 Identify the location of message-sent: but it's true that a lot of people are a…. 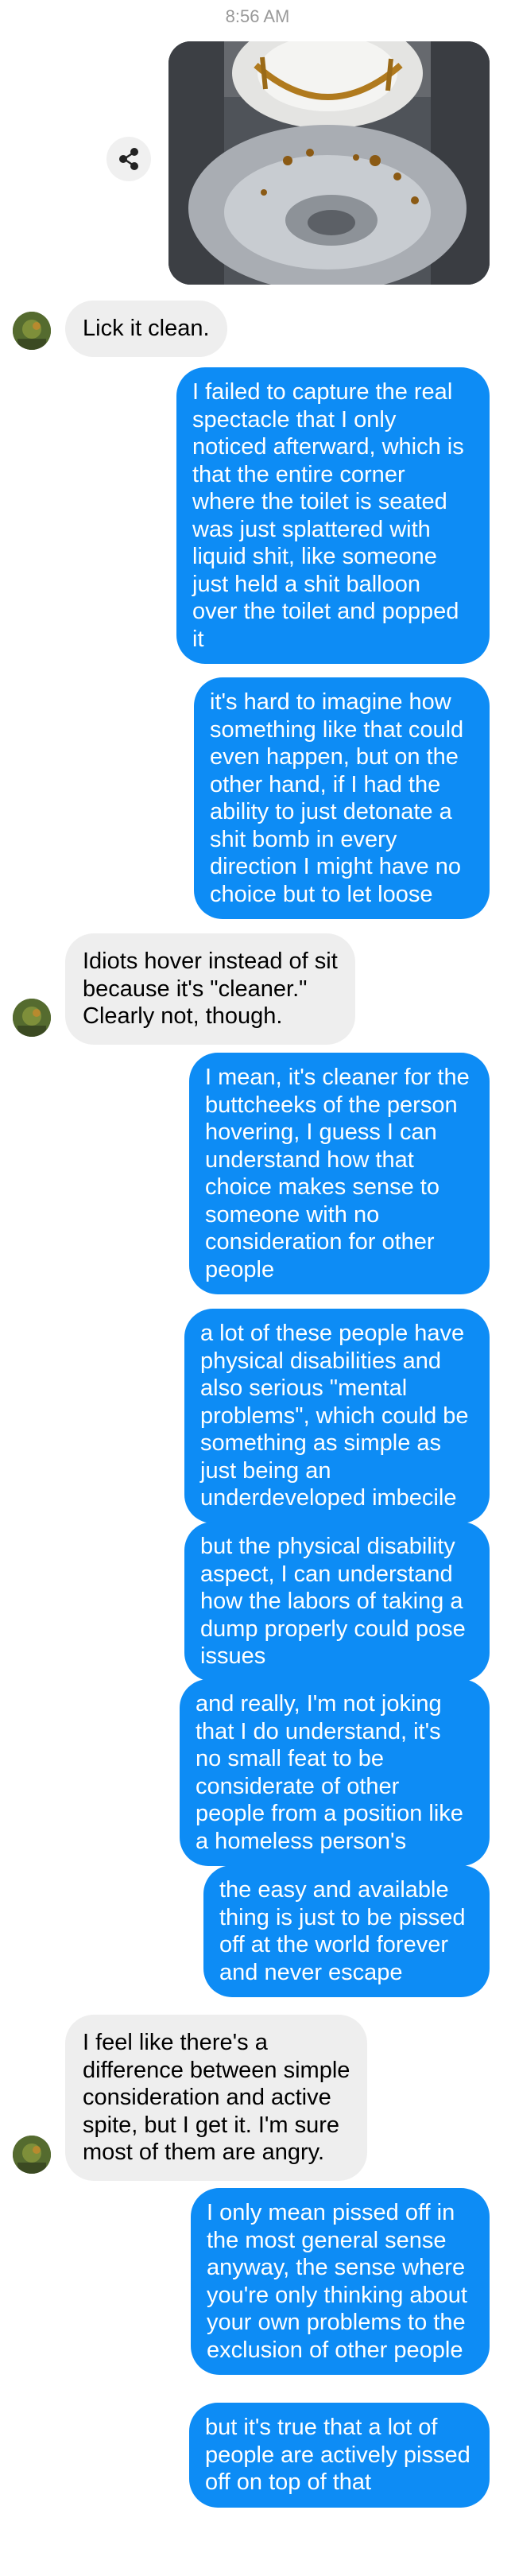
(339, 2455).